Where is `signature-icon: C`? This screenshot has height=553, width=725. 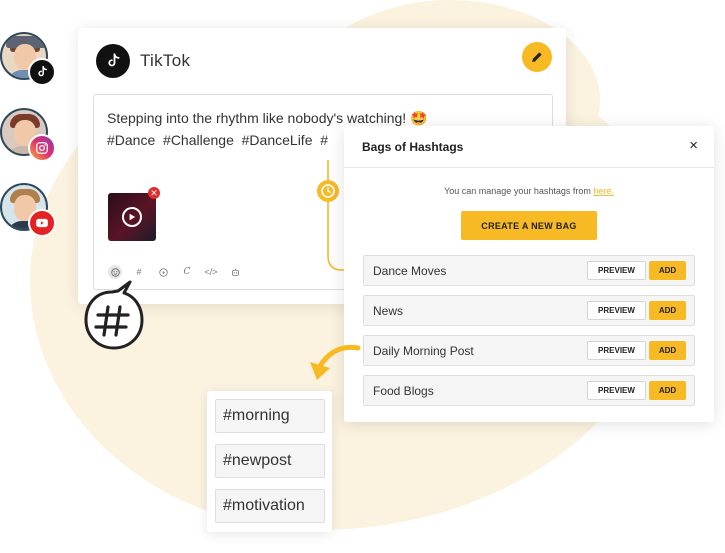
signature-icon: C is located at coordinates (187, 272).